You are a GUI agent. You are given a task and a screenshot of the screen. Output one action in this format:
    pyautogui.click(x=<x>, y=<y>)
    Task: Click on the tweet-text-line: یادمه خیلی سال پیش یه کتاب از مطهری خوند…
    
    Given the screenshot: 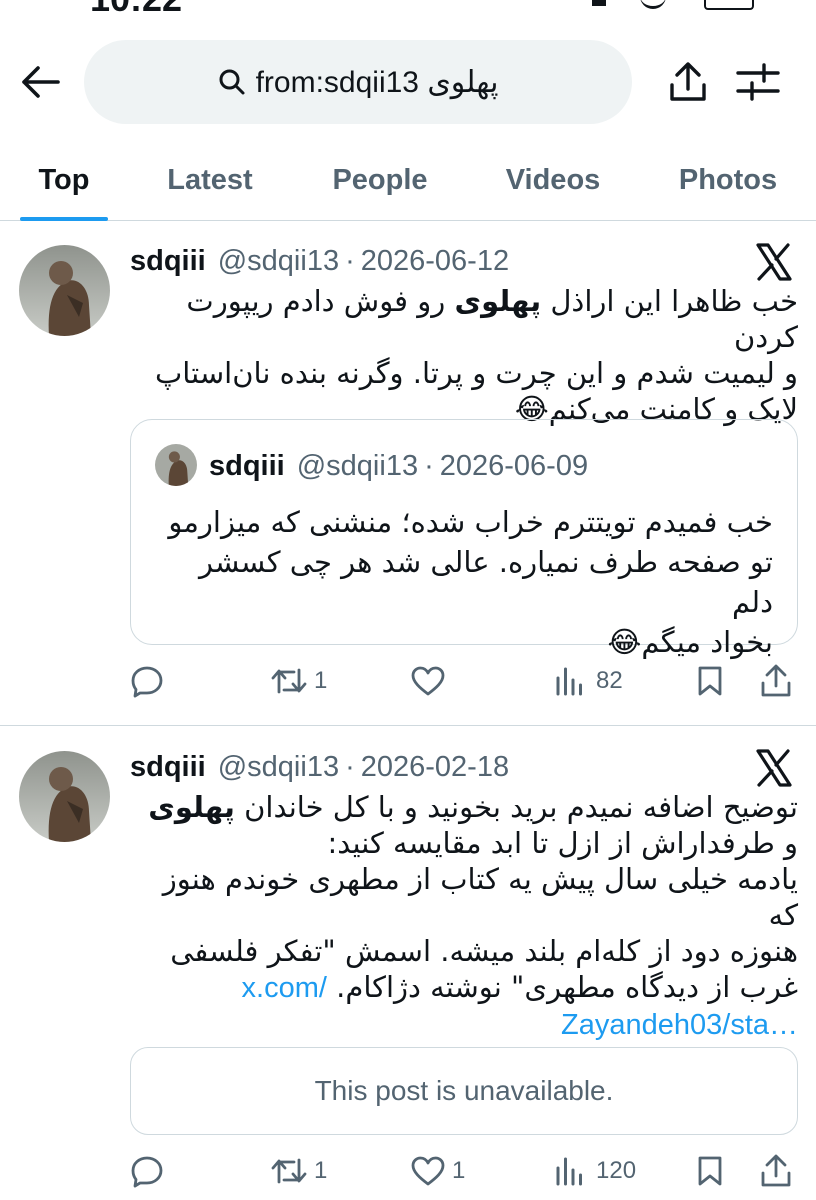 What is the action you would take?
    pyautogui.click(x=480, y=897)
    